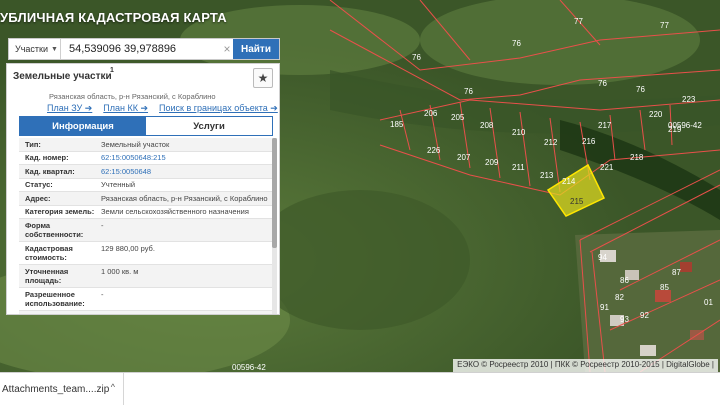 This screenshot has height=405, width=720. Describe the element at coordinates (187, 314) in the screenshot. I see `info-value: для ведения садоводства и огородничества` at that location.